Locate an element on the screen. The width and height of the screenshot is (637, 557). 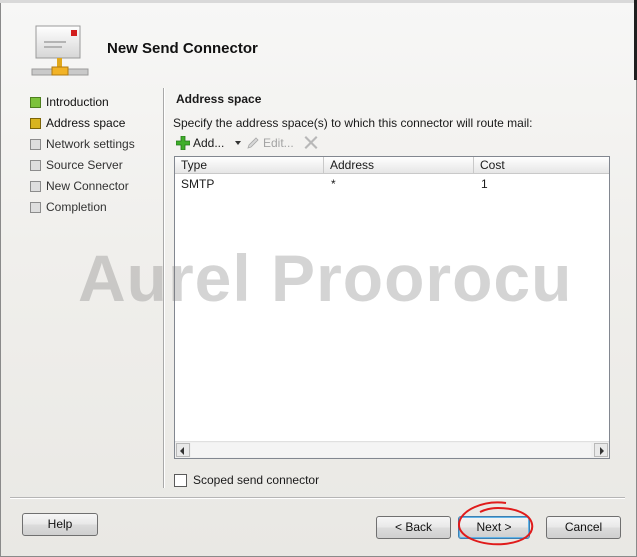
section-title: Address space is located at coordinates (219, 99).